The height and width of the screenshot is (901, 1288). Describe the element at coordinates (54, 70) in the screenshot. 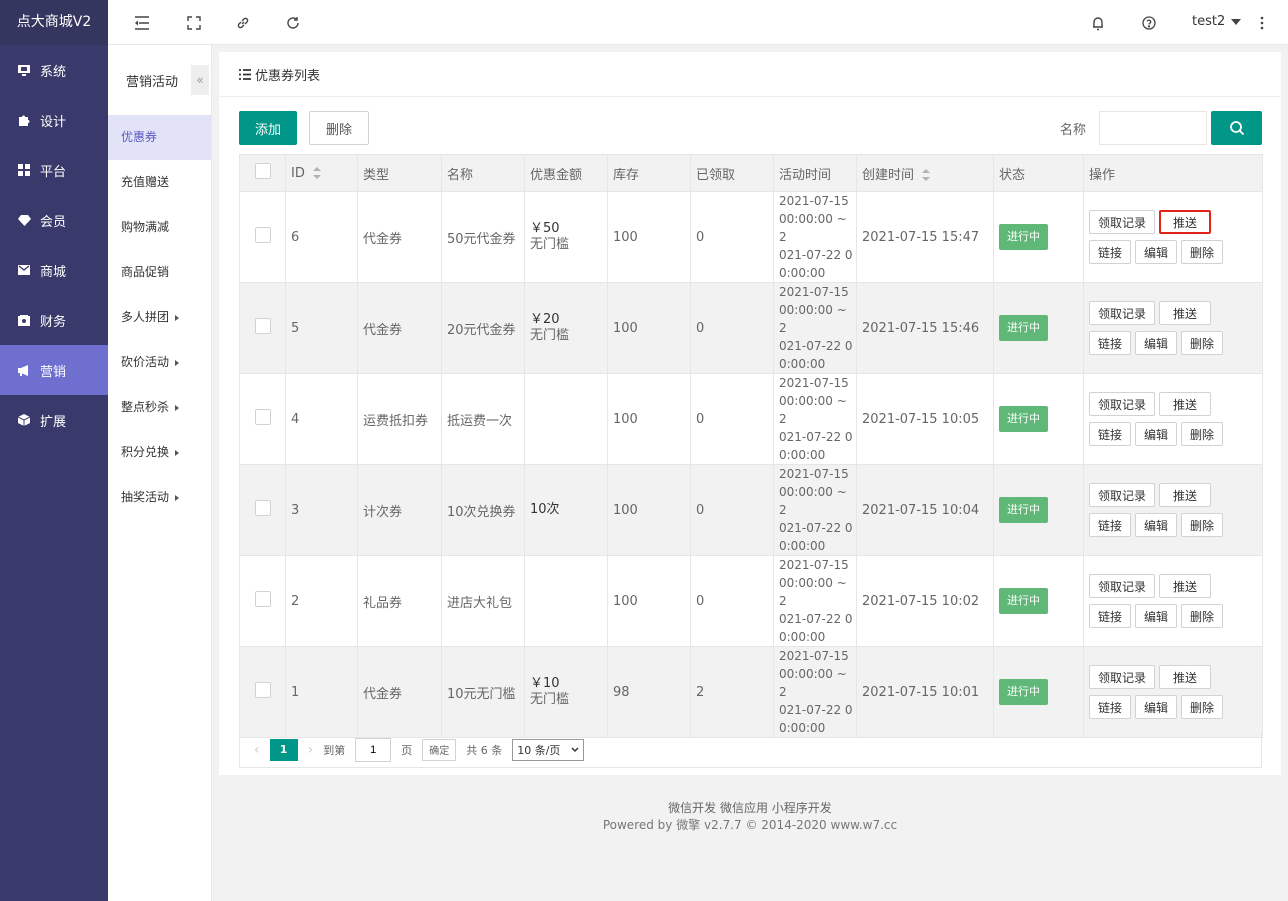

I see `nav-item-0: 系统` at that location.